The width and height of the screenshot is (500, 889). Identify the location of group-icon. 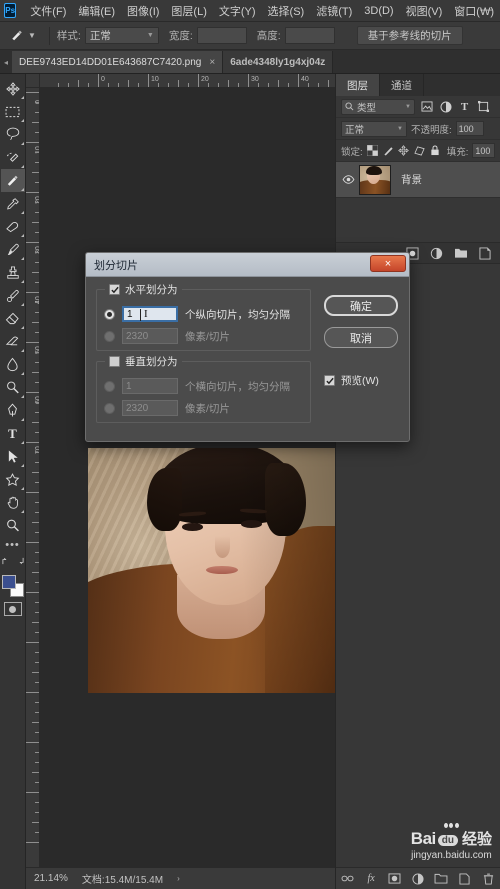
(441, 878).